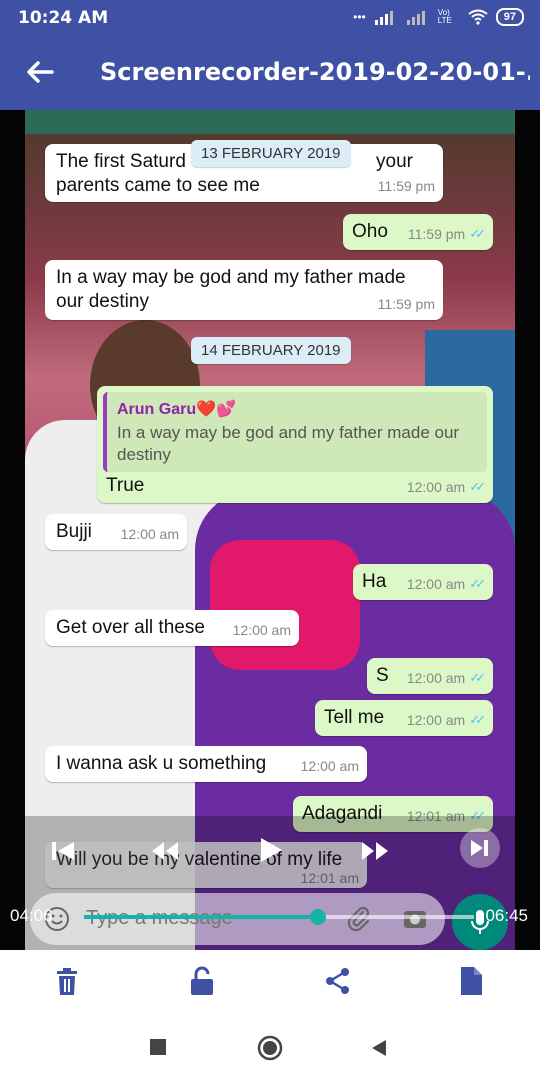 The image size is (540, 1080). Describe the element at coordinates (354, 717) in the screenshot. I see `message-text: Tell me` at that location.